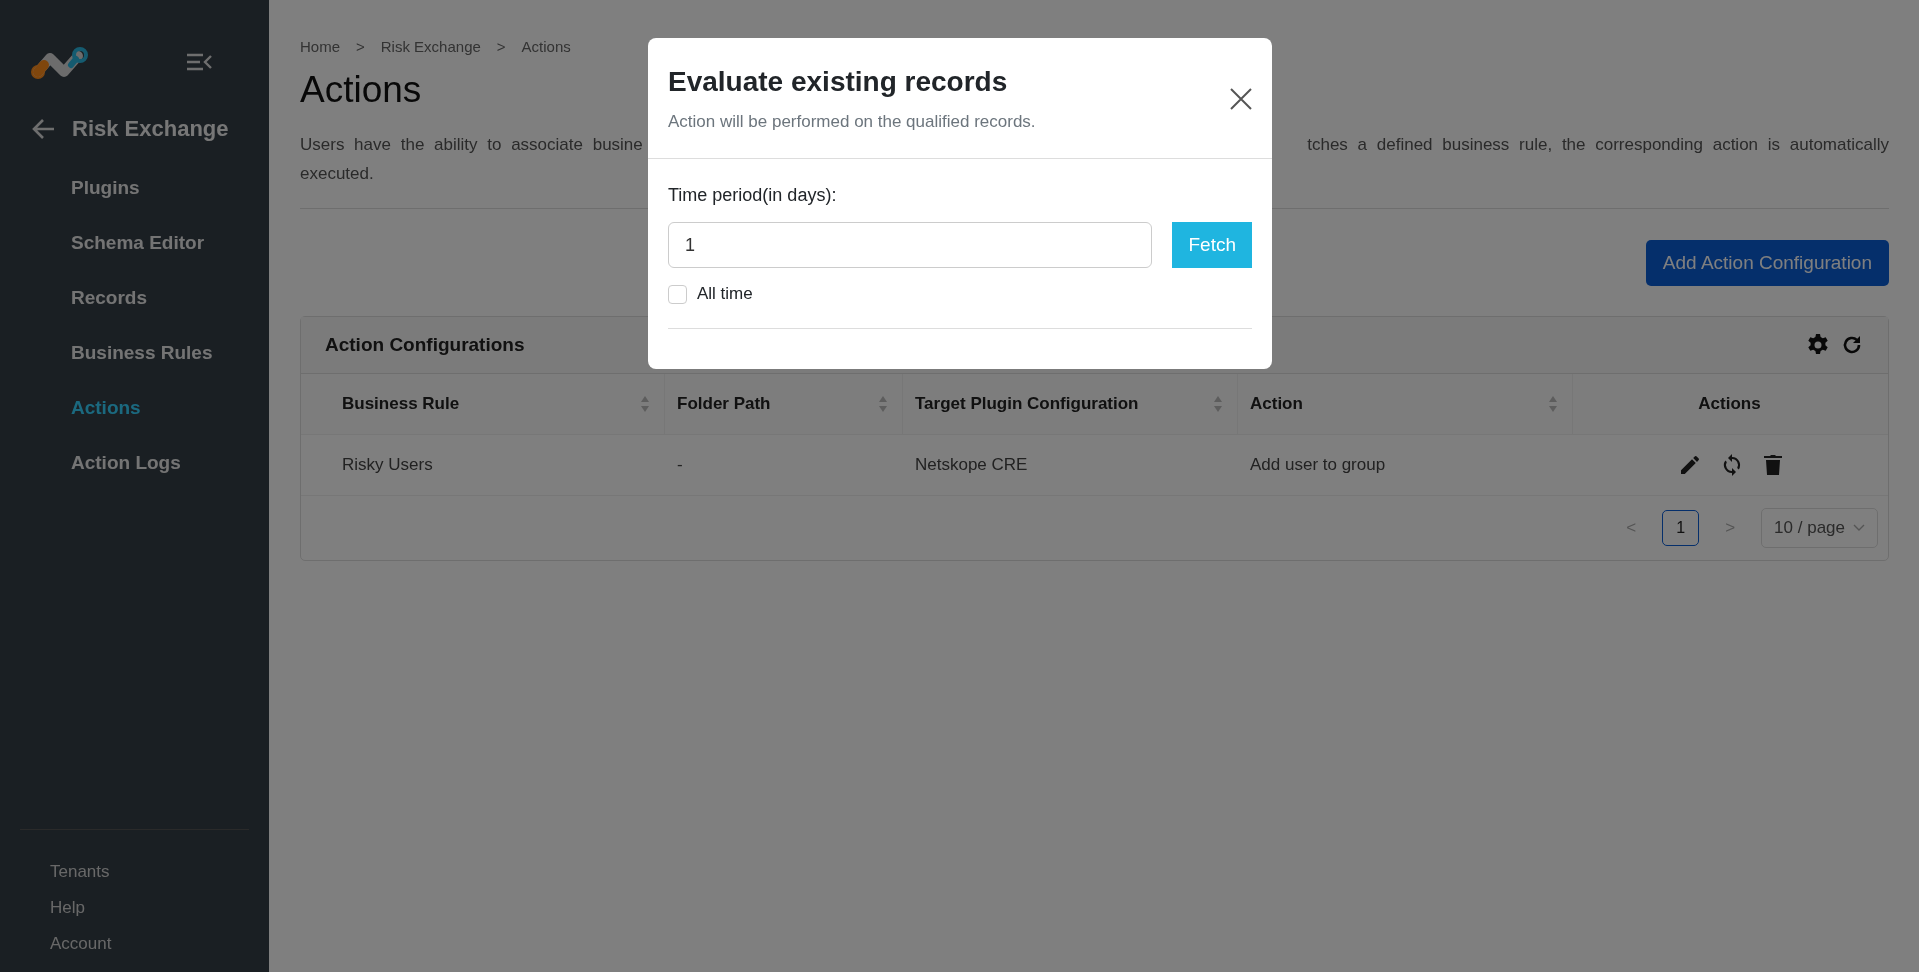  What do you see at coordinates (1318, 465) in the screenshot?
I see `table-cell: Add user to group` at bounding box center [1318, 465].